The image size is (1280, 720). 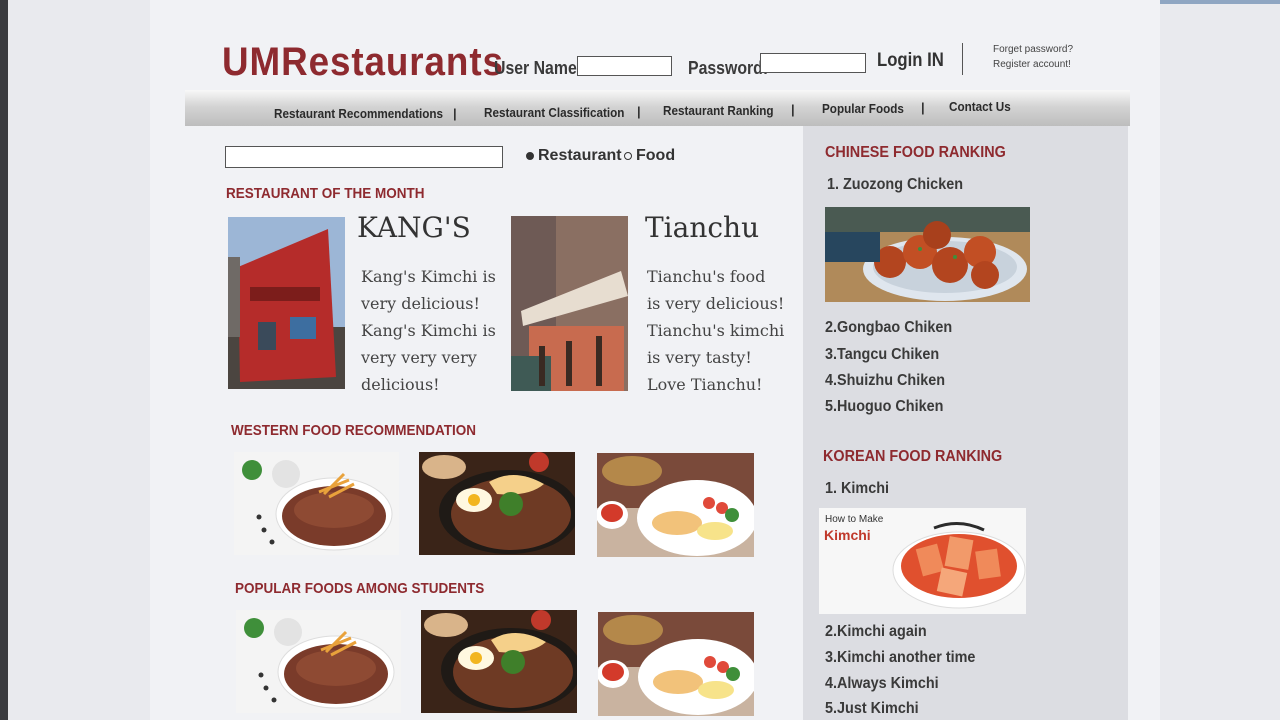 I want to click on nav-restaurant-classification: Restaurant Classification, so click(x=554, y=112).